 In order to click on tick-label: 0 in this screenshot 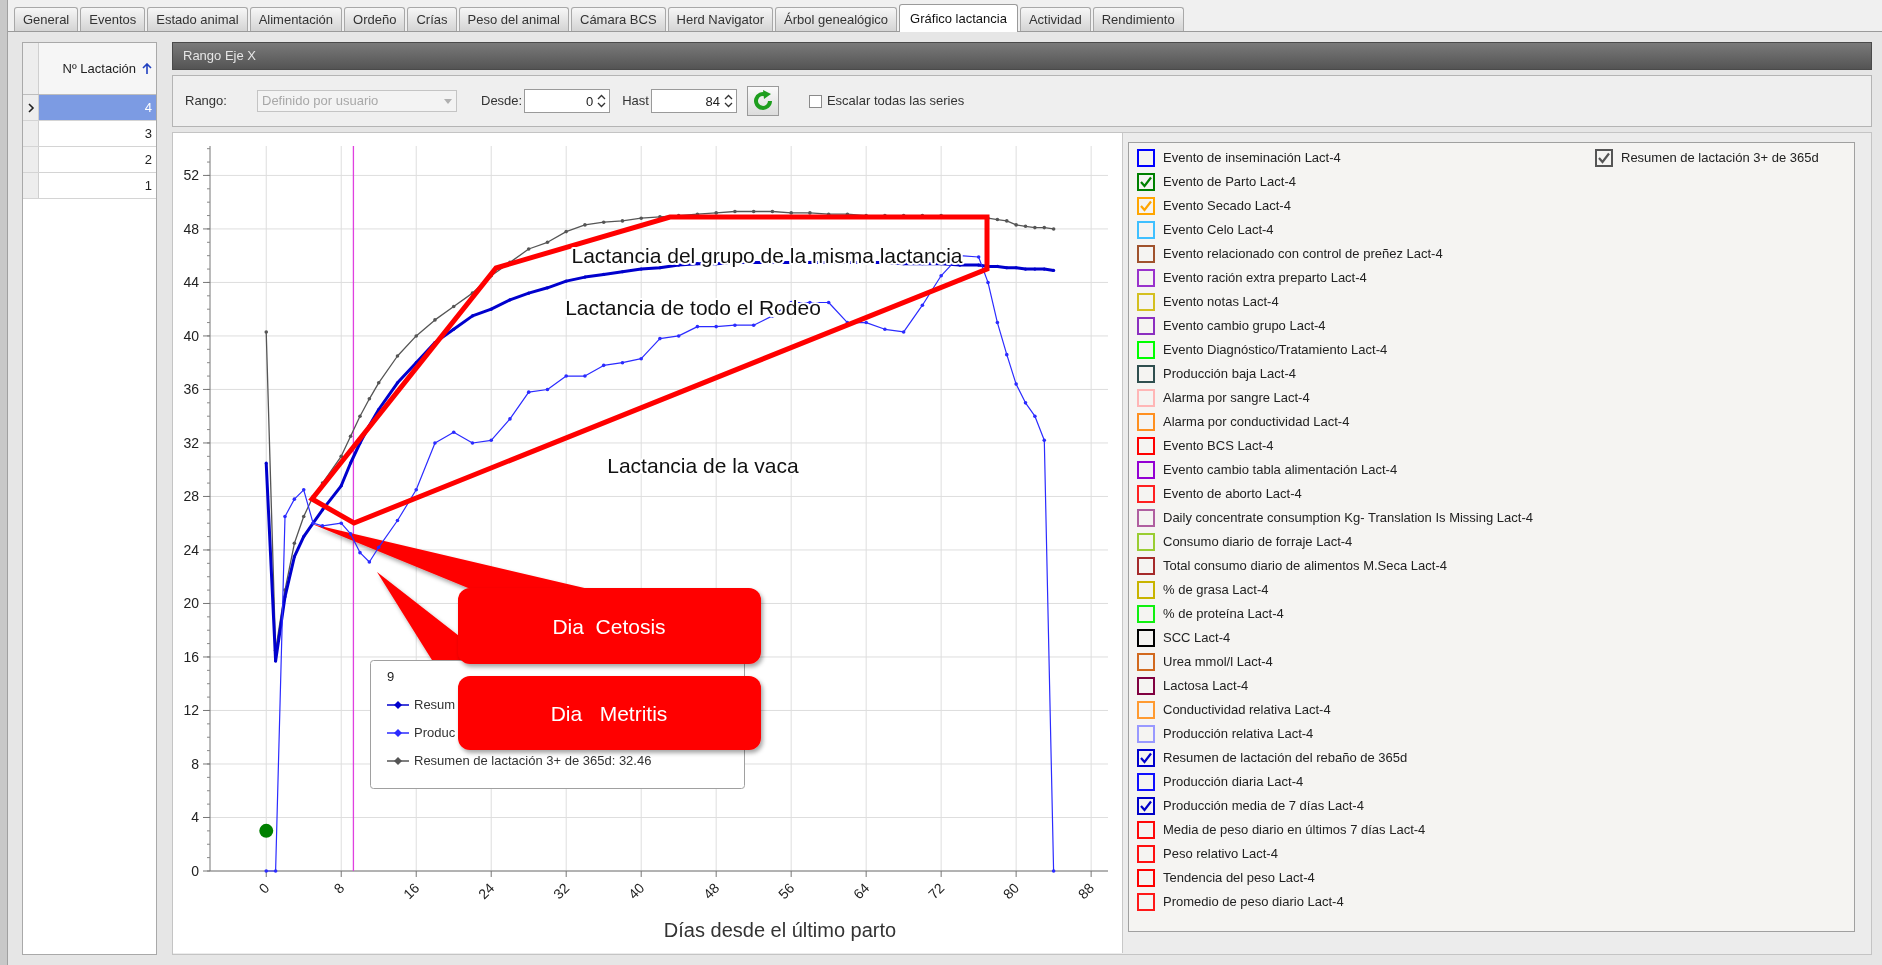, I will do `click(264, 888)`.